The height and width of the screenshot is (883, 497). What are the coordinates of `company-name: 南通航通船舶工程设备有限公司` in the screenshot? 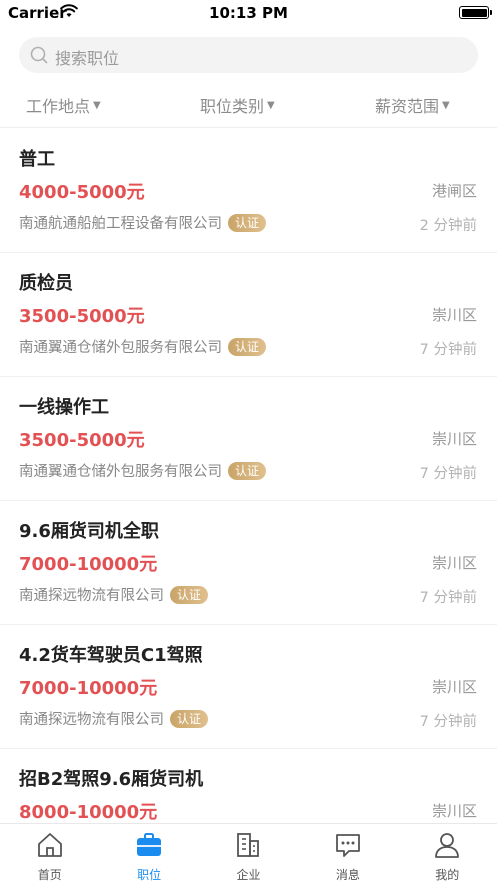 It's located at (120, 224).